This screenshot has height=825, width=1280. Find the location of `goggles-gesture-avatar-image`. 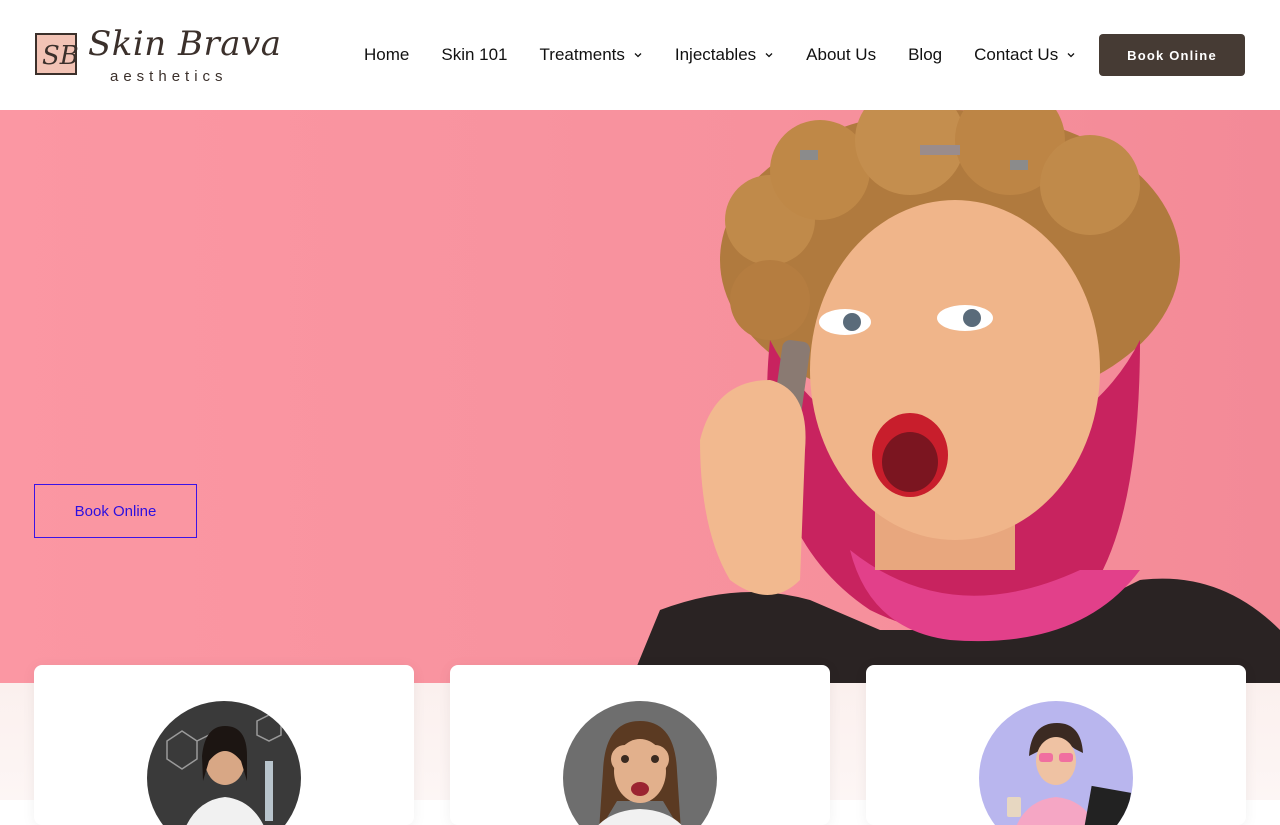

goggles-gesture-avatar-image is located at coordinates (640, 763).